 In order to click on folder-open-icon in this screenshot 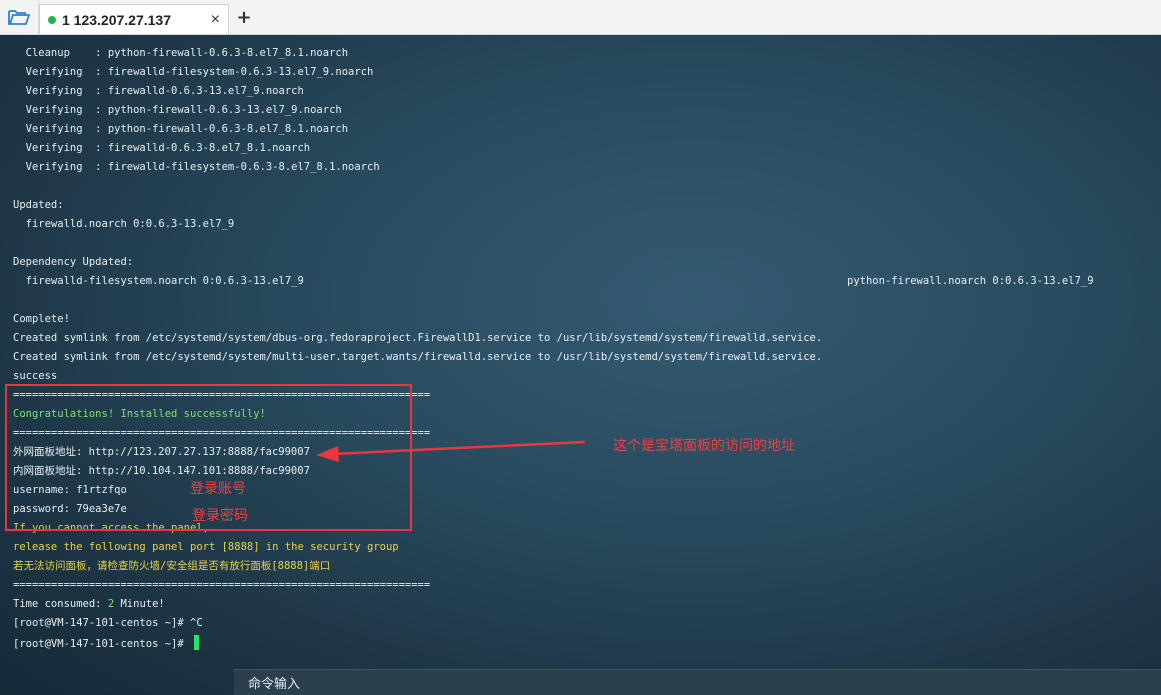, I will do `click(19, 17)`.